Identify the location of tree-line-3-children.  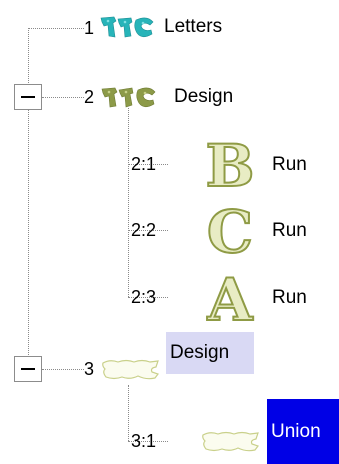
(128, 413).